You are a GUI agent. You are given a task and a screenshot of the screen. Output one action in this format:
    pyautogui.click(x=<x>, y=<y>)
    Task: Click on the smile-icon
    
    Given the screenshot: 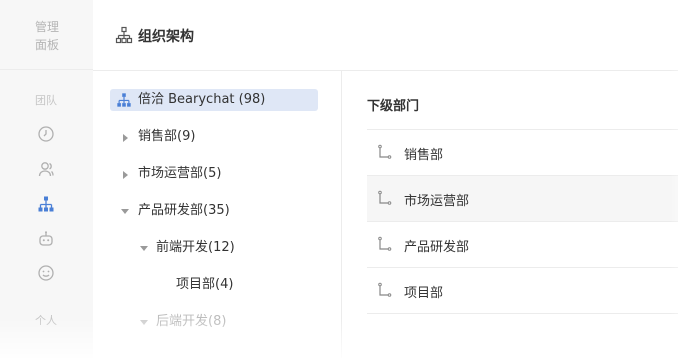 What is the action you would take?
    pyautogui.click(x=46, y=273)
    